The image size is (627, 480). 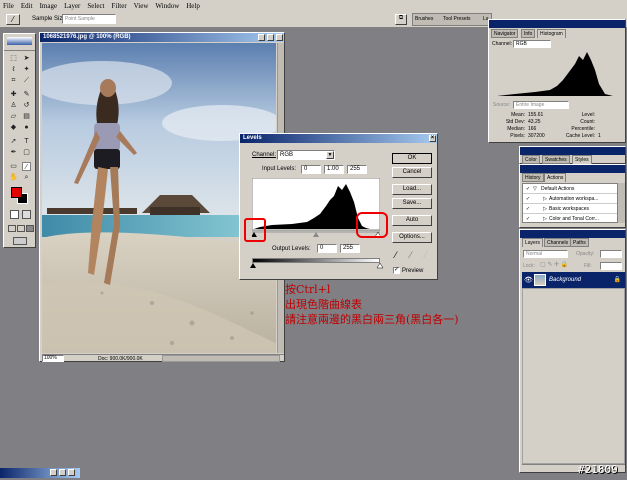 I want to click on dodge-tool-icon: ●, so click(x=26, y=127).